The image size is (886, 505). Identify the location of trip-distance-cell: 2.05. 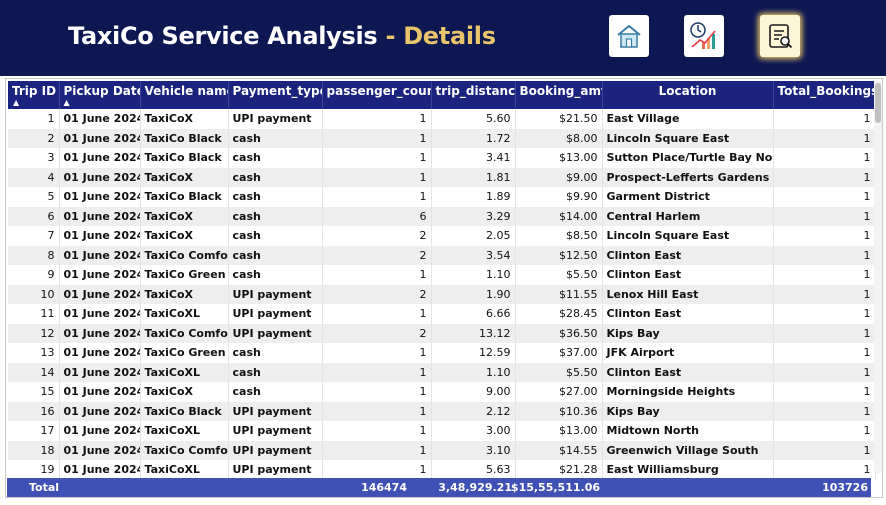
(473, 236).